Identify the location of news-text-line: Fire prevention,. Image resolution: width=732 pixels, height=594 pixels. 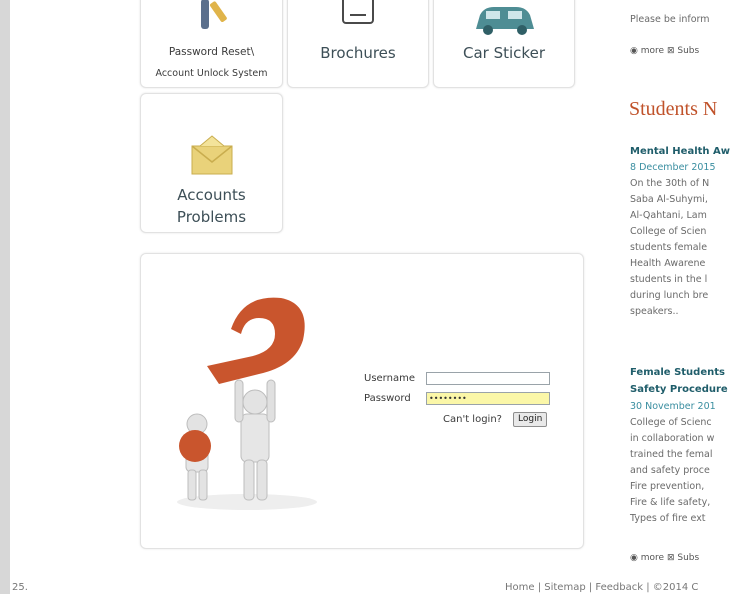
(667, 486).